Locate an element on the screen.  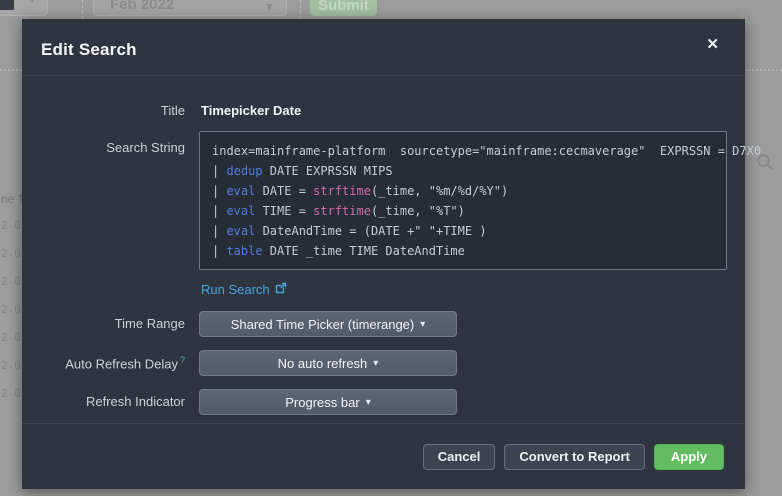
refresh-indicator-row: Refresh Indicator Progress bar ▾ is located at coordinates (383, 402).